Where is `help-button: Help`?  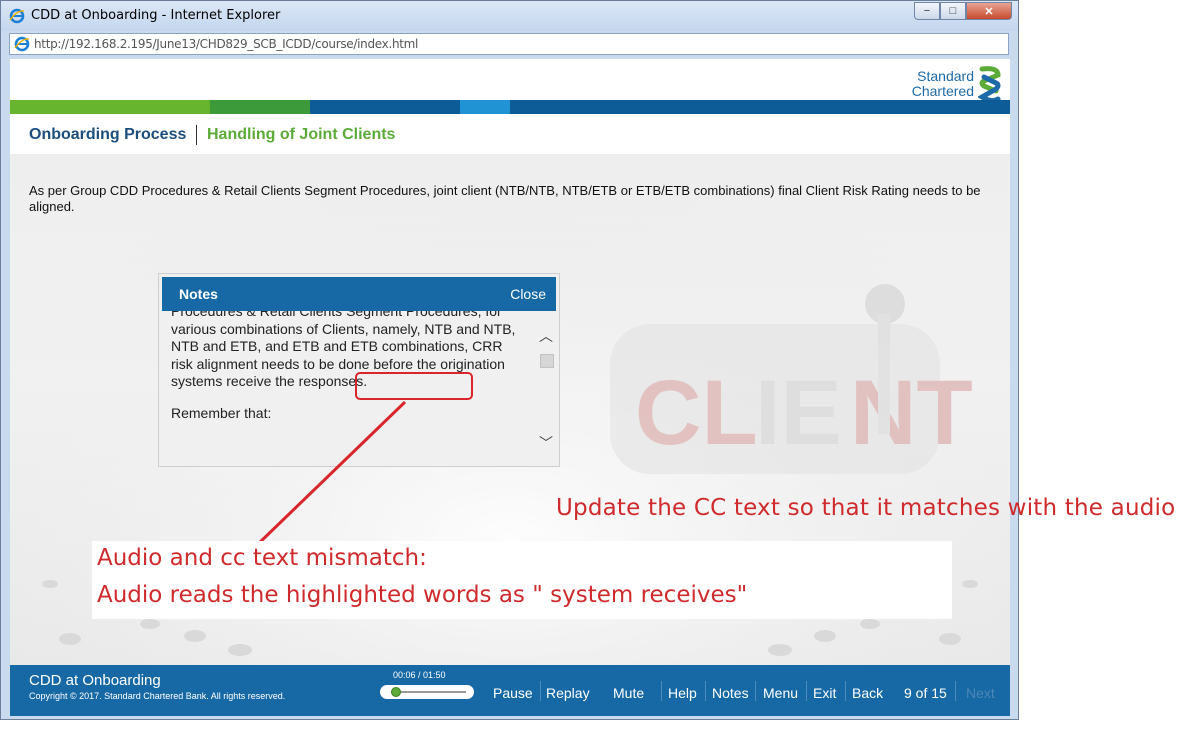
help-button: Help is located at coordinates (682, 693).